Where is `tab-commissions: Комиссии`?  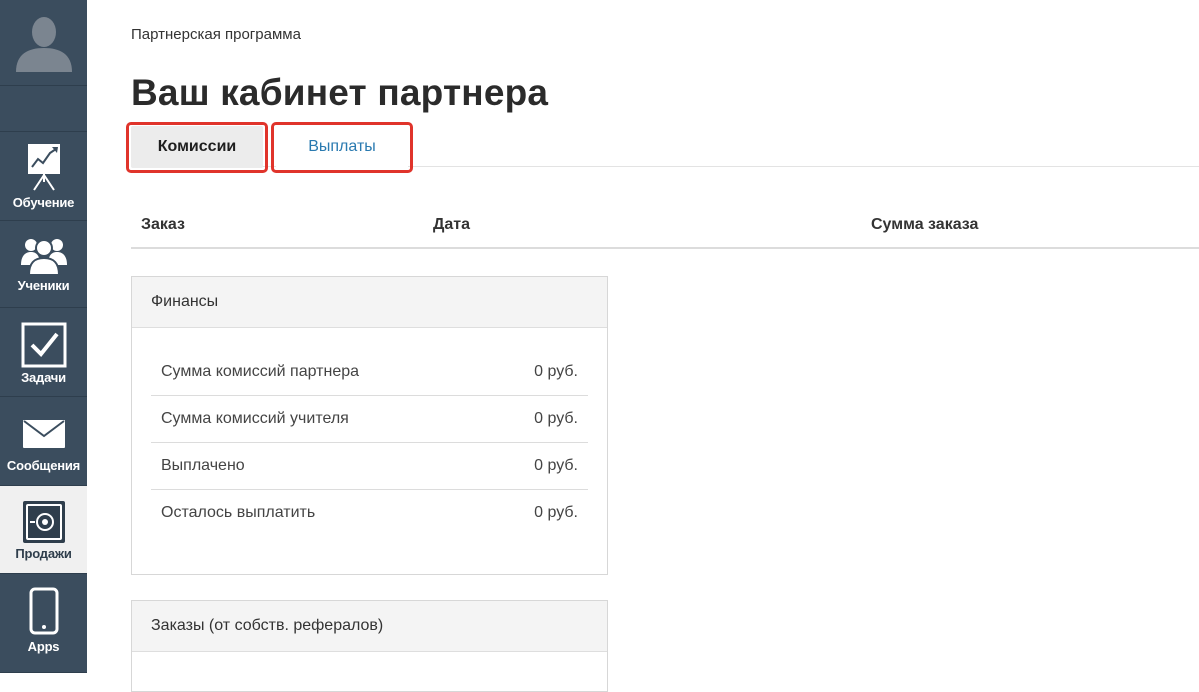 tab-commissions: Комиссии is located at coordinates (197, 147).